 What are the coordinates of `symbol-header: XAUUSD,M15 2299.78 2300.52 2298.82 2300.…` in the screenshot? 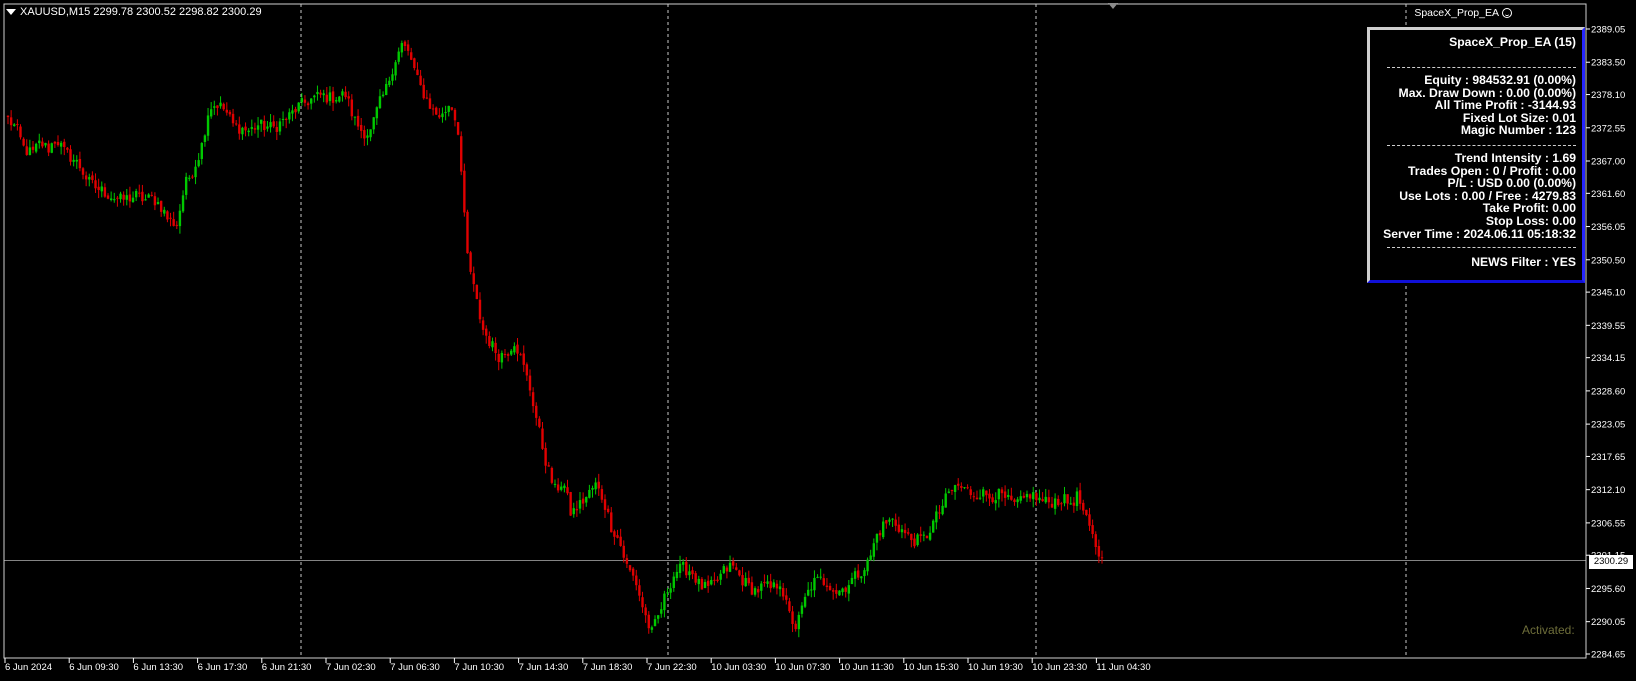 It's located at (134, 12).